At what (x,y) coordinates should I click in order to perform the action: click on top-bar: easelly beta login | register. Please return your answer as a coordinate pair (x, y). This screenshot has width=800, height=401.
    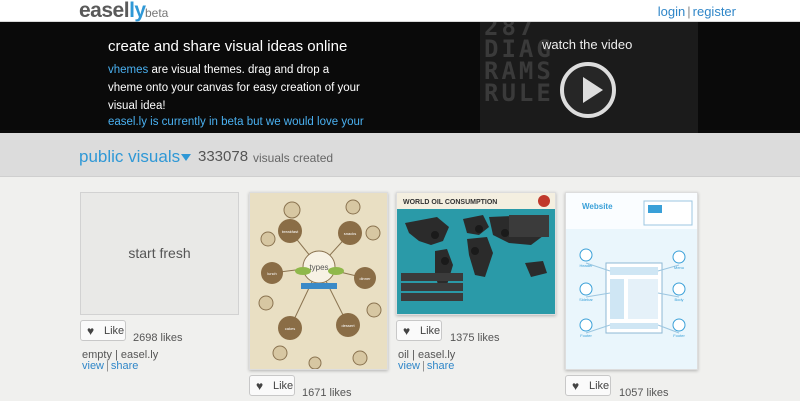
    Looking at the image, I should click on (400, 11).